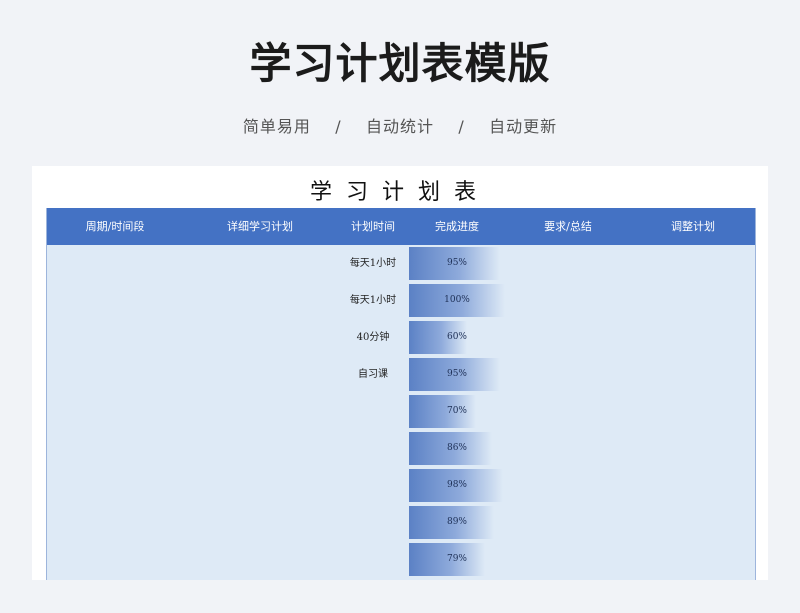  I want to click on progress-label: 60%, so click(457, 337).